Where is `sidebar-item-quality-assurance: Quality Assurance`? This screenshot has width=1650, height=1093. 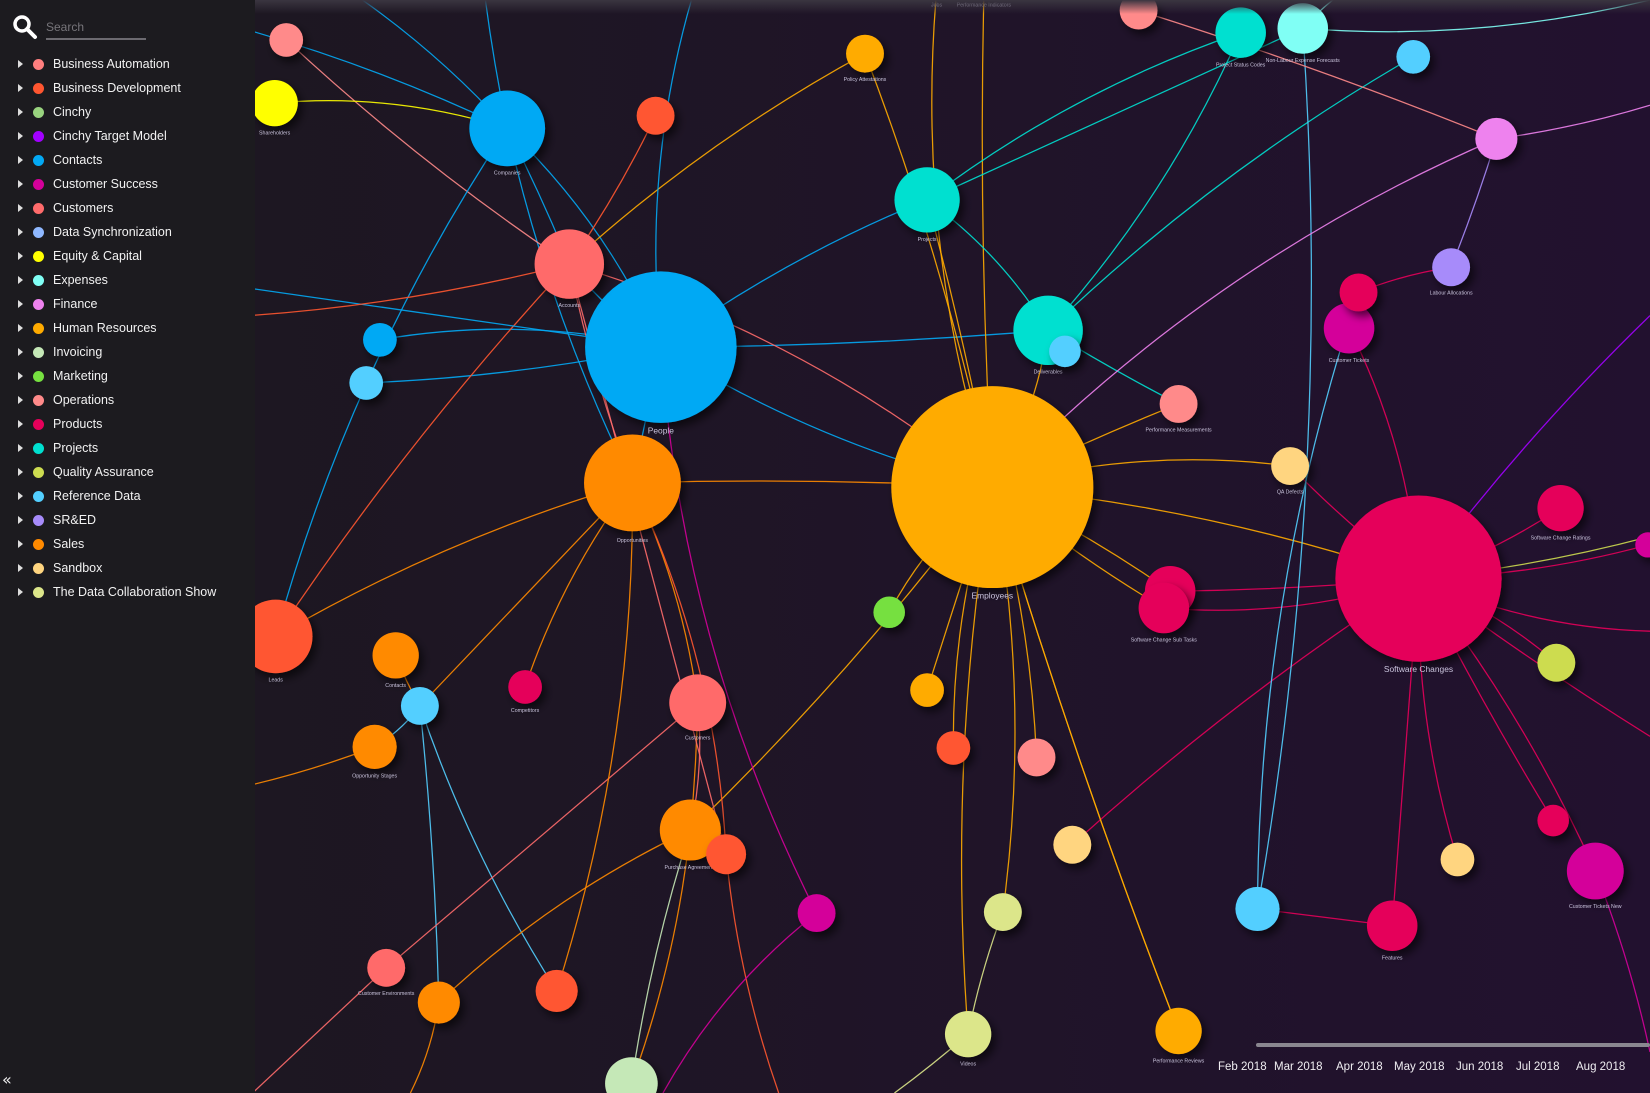 sidebar-item-quality-assurance: Quality Assurance is located at coordinates (115, 472).